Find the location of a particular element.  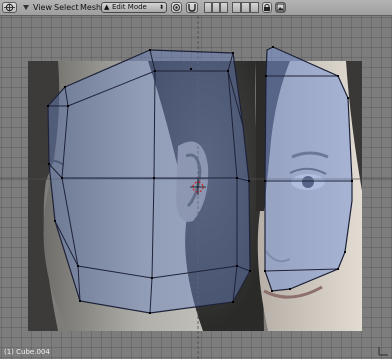

proportional-edit-button is located at coordinates (192, 7).